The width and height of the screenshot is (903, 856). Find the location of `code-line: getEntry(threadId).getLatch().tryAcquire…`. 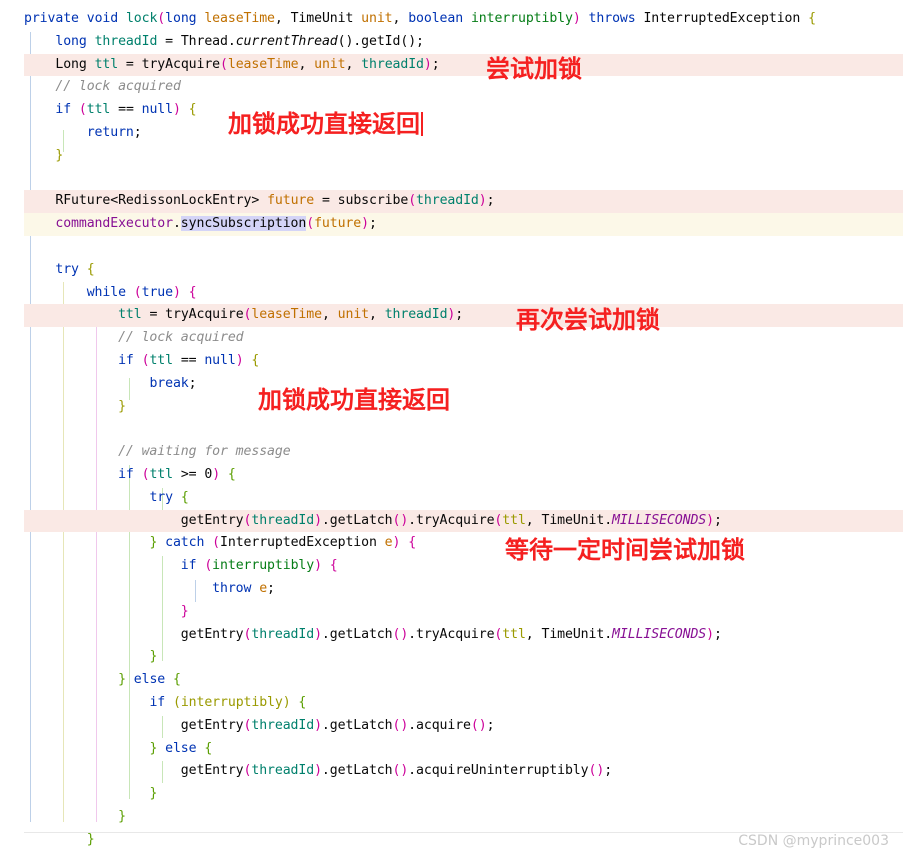

code-line: getEntry(threadId).getLatch().tryAcquire… is located at coordinates (451, 635).